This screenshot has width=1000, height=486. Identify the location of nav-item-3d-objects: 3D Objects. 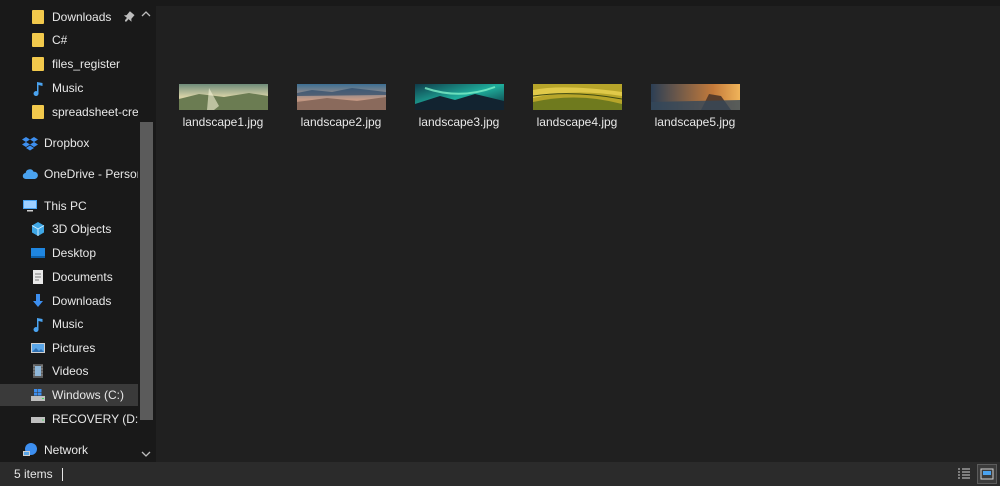
(84, 229).